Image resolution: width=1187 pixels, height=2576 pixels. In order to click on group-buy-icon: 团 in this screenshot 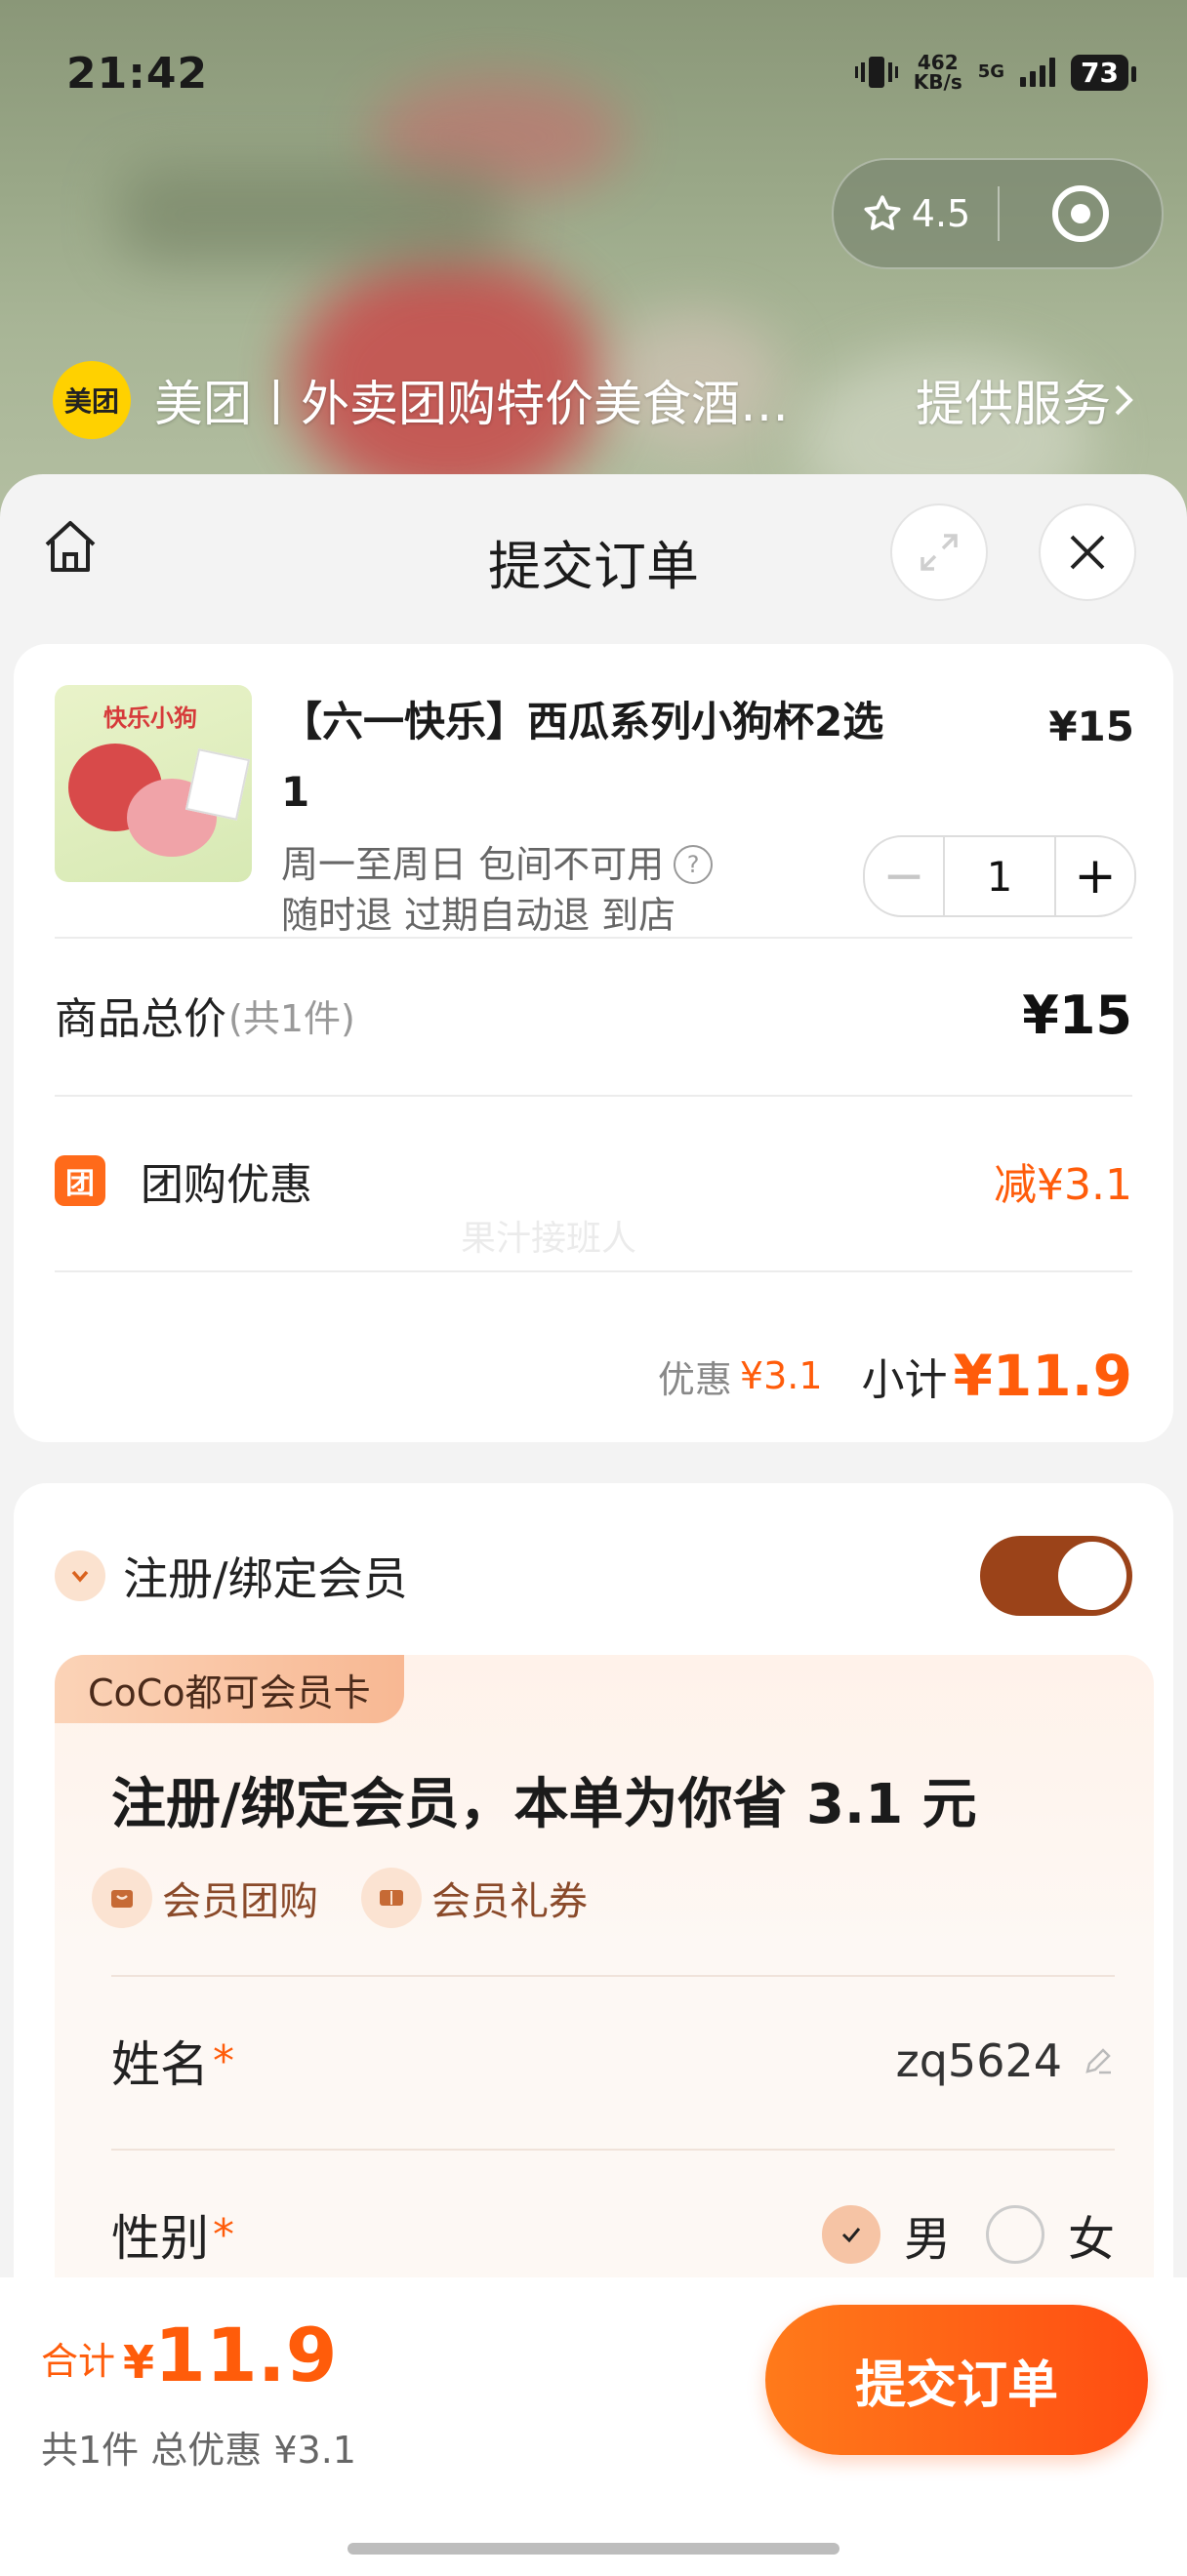, I will do `click(80, 1180)`.